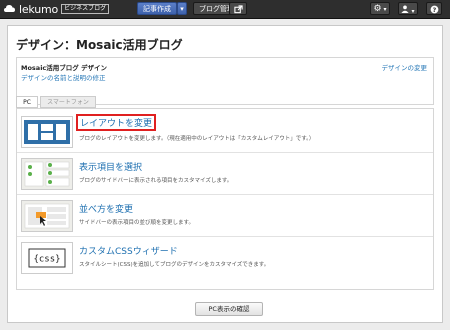 The image size is (450, 330). Describe the element at coordinates (27, 102) in the screenshot. I see `tab-pc: PC` at that location.